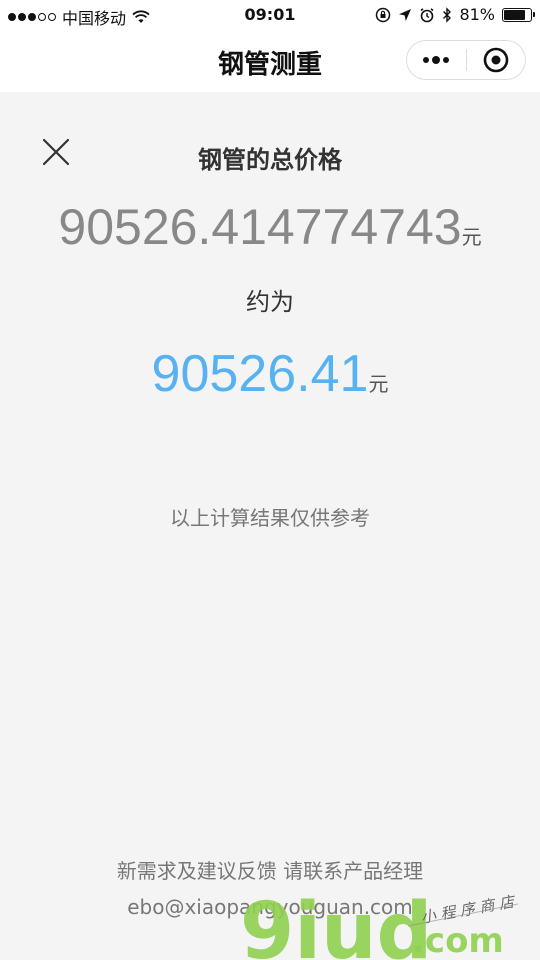 This screenshot has width=540, height=960. I want to click on rounded-price: 90526.41元, so click(270, 374).